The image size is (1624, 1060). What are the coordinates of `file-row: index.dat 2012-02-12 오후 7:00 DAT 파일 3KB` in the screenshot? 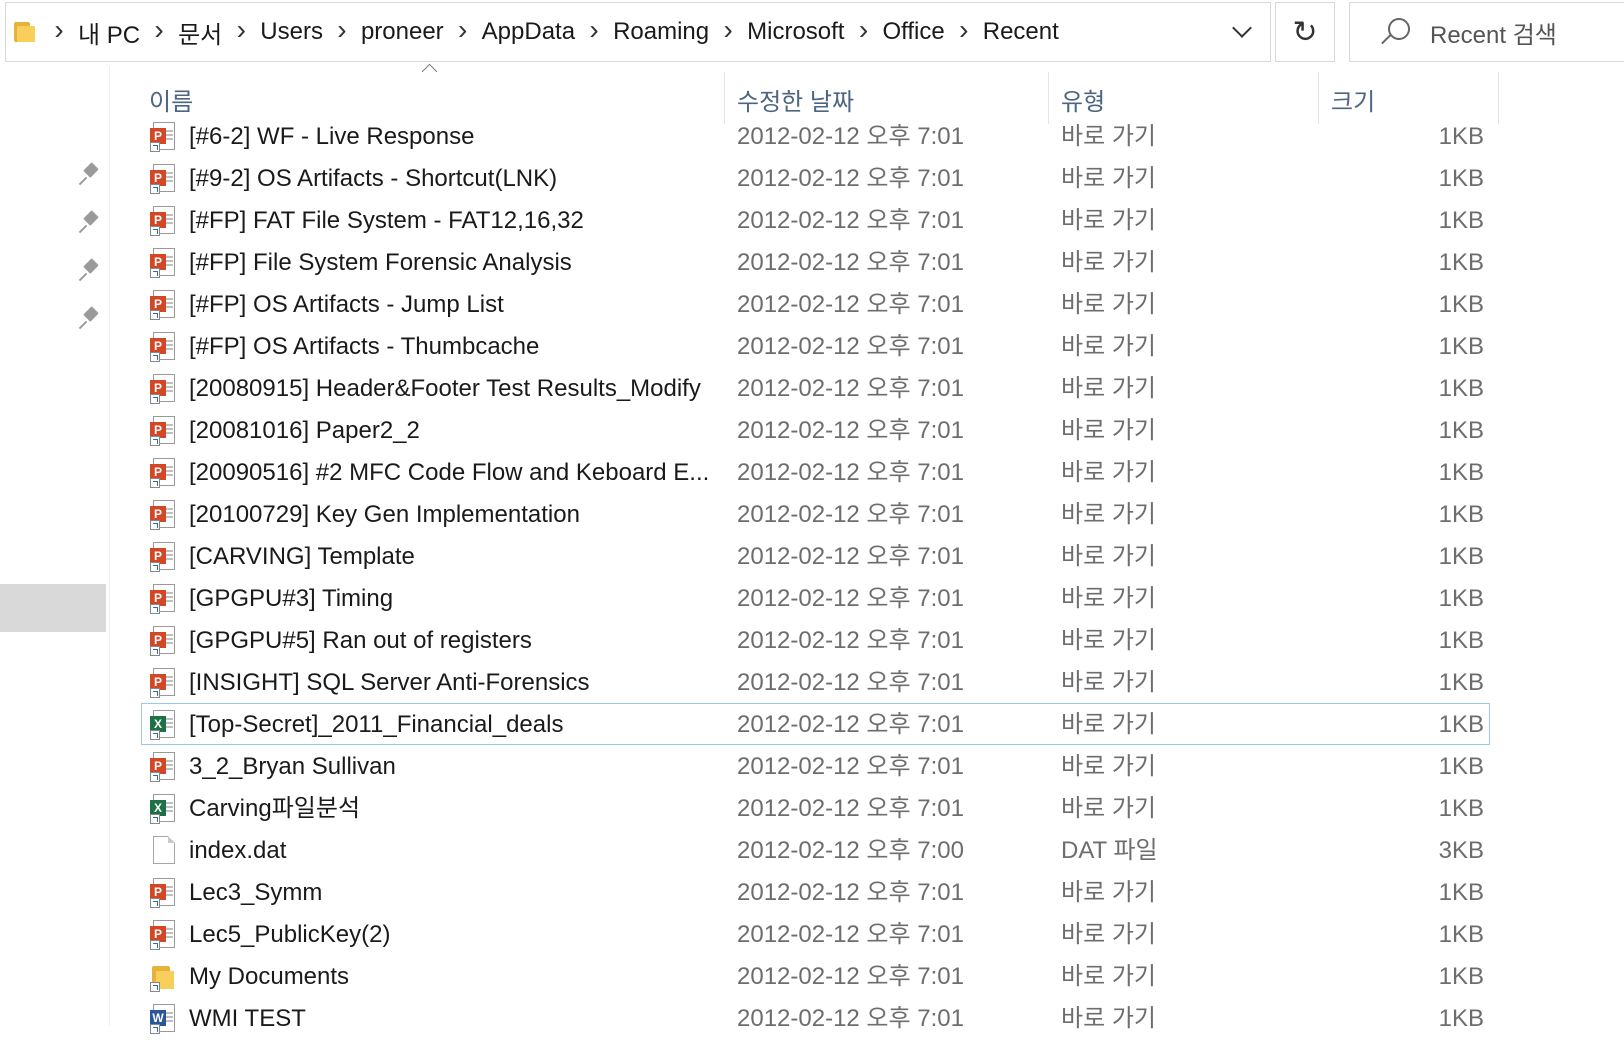 It's located at (812, 851).